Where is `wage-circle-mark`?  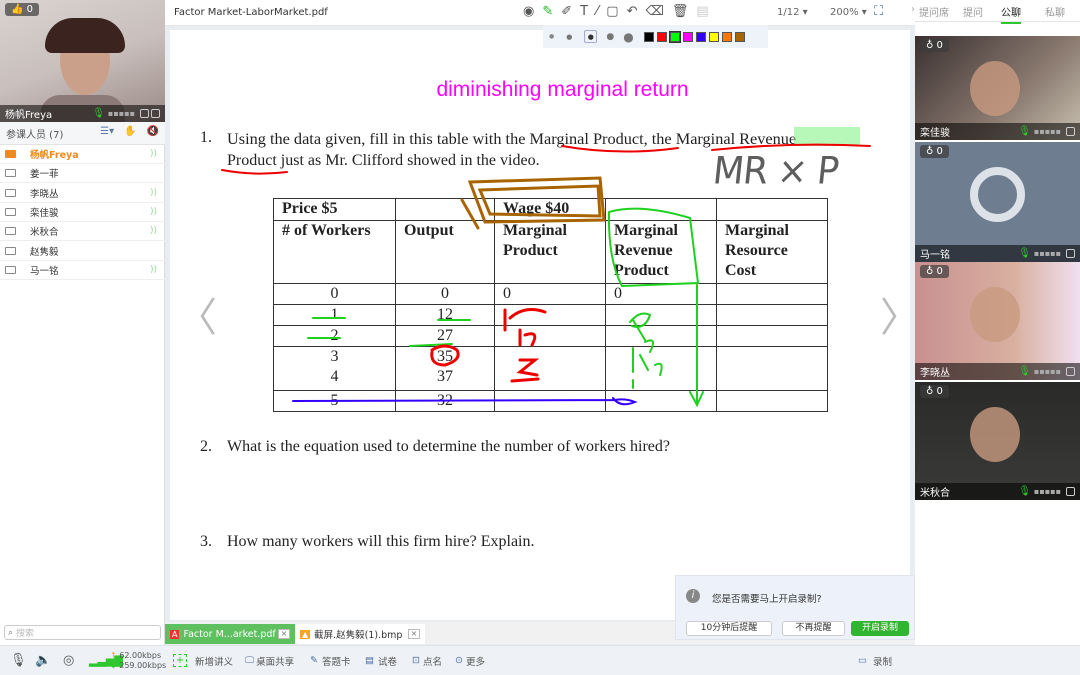 wage-circle-mark is located at coordinates (533, 203).